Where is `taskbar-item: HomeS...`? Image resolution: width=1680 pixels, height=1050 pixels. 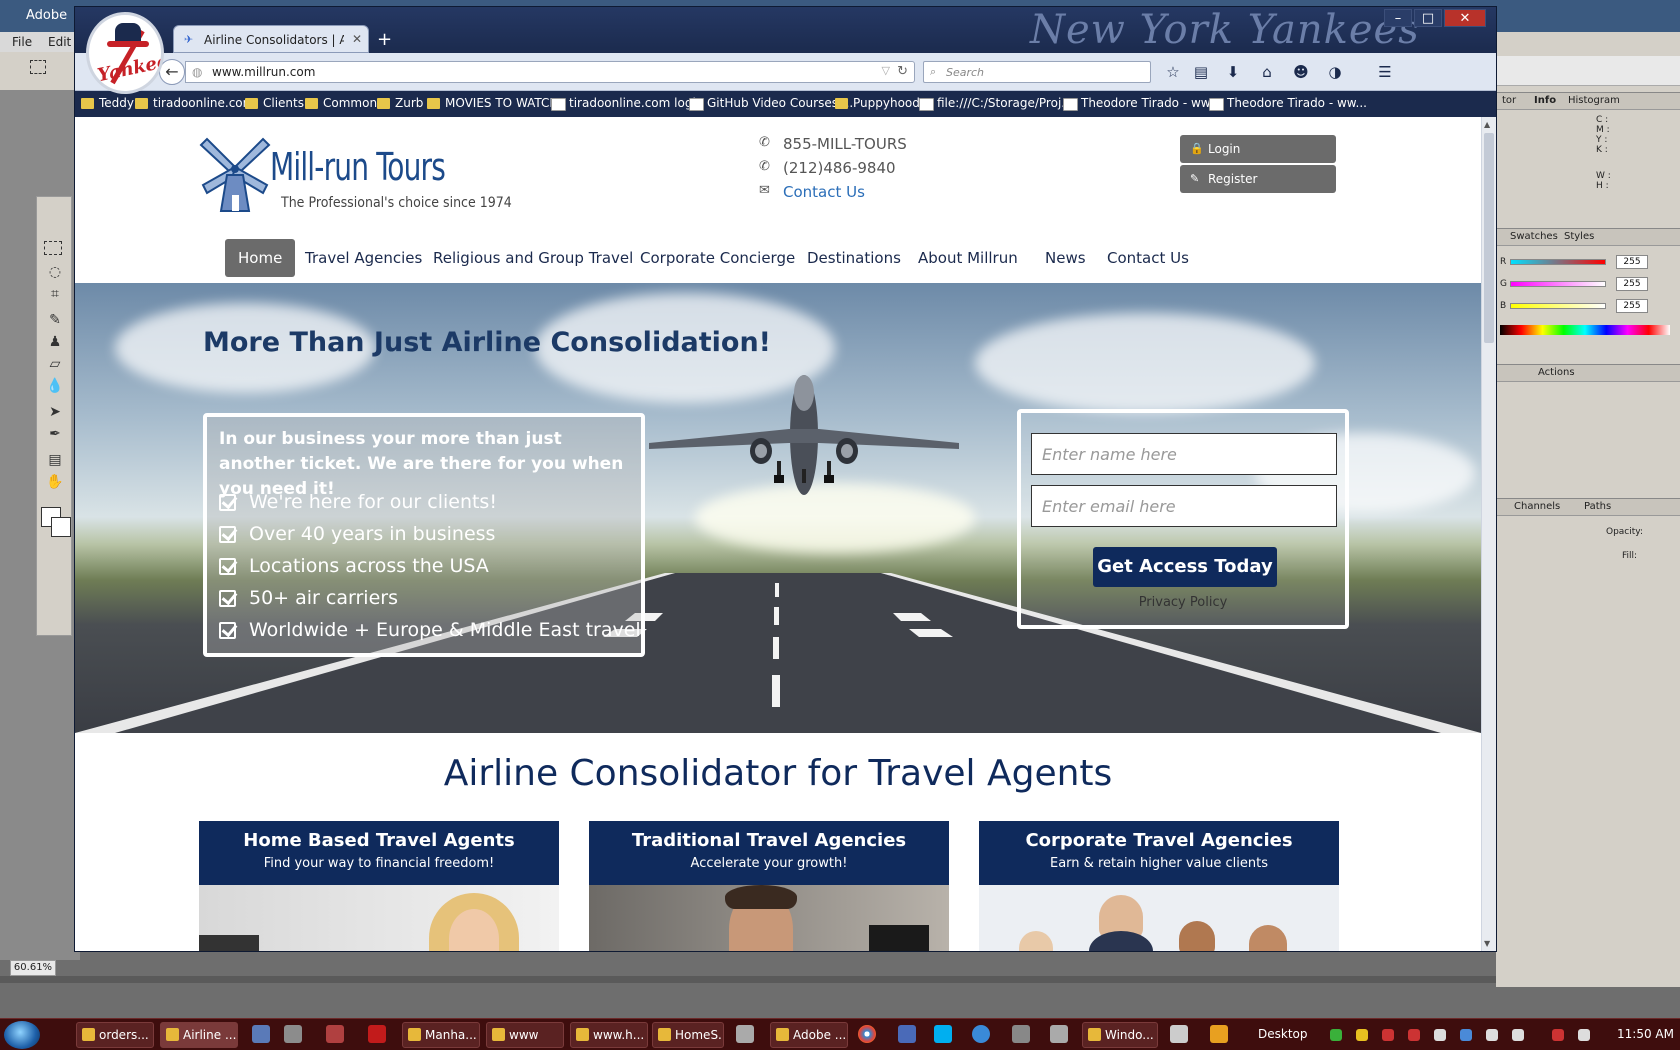 taskbar-item: HomeS... is located at coordinates (688, 1035).